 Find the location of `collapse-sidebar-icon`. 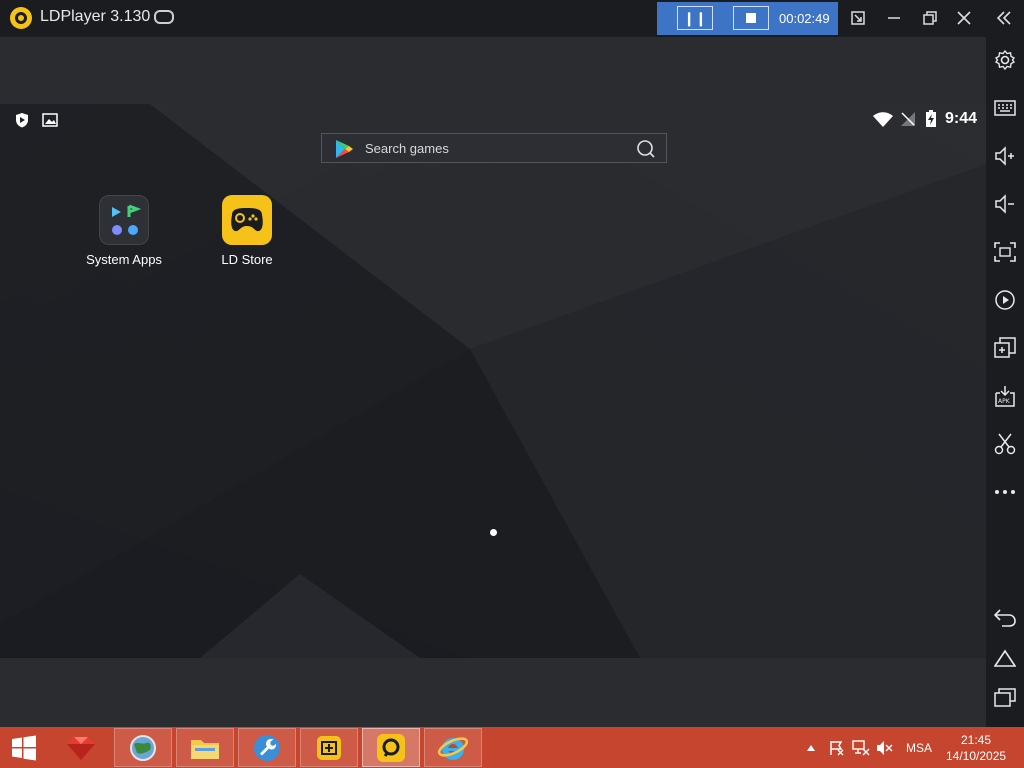

collapse-sidebar-icon is located at coordinates (1004, 18).